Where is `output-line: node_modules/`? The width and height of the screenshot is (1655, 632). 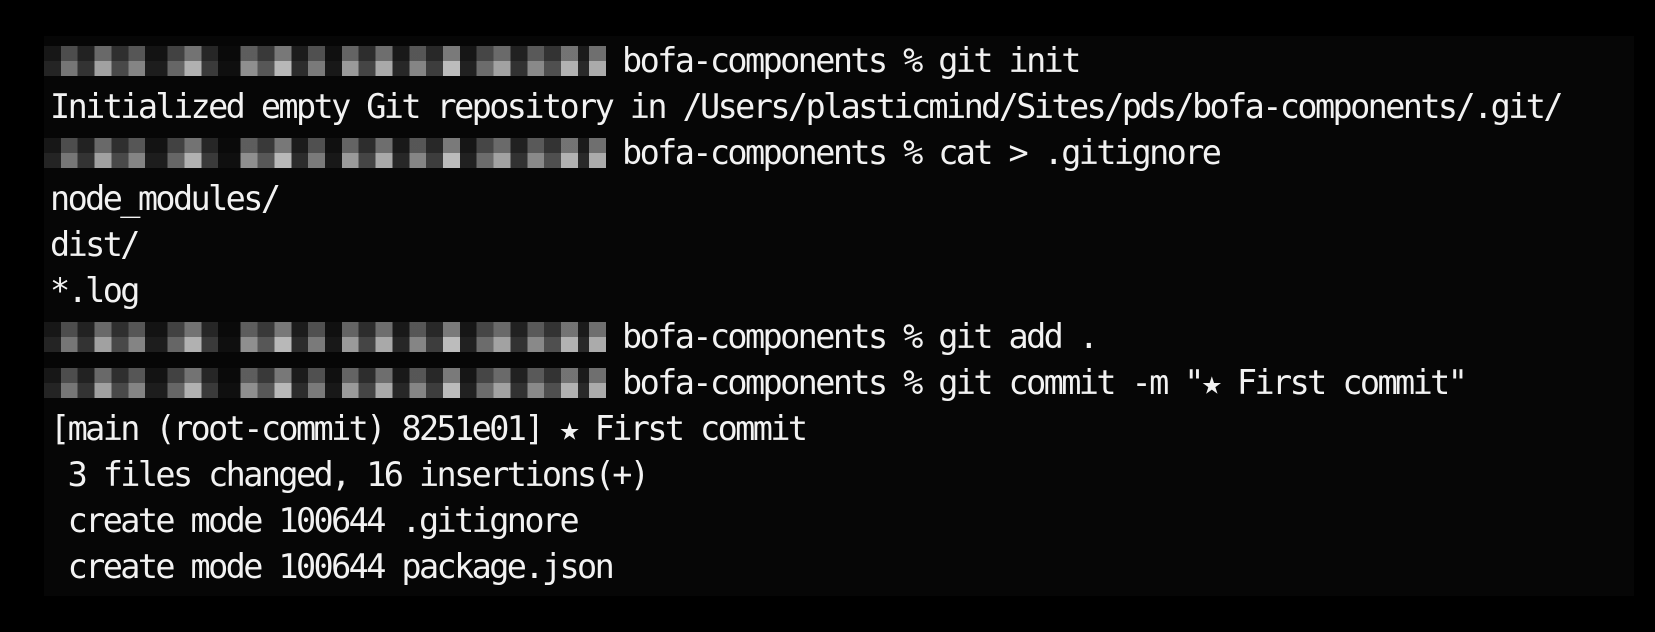
output-line: node_modules/ is located at coordinates (805, 199).